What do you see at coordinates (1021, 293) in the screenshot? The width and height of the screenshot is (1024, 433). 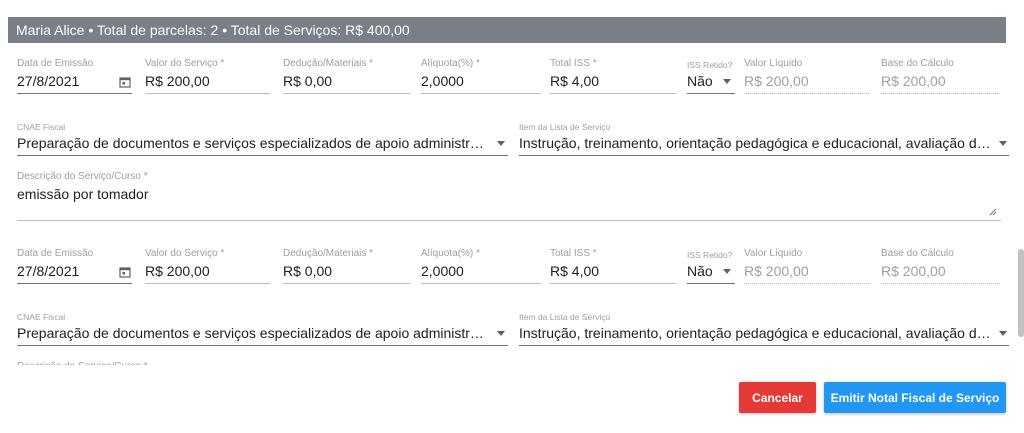 I see `vertical-scrollbar-thumb` at bounding box center [1021, 293].